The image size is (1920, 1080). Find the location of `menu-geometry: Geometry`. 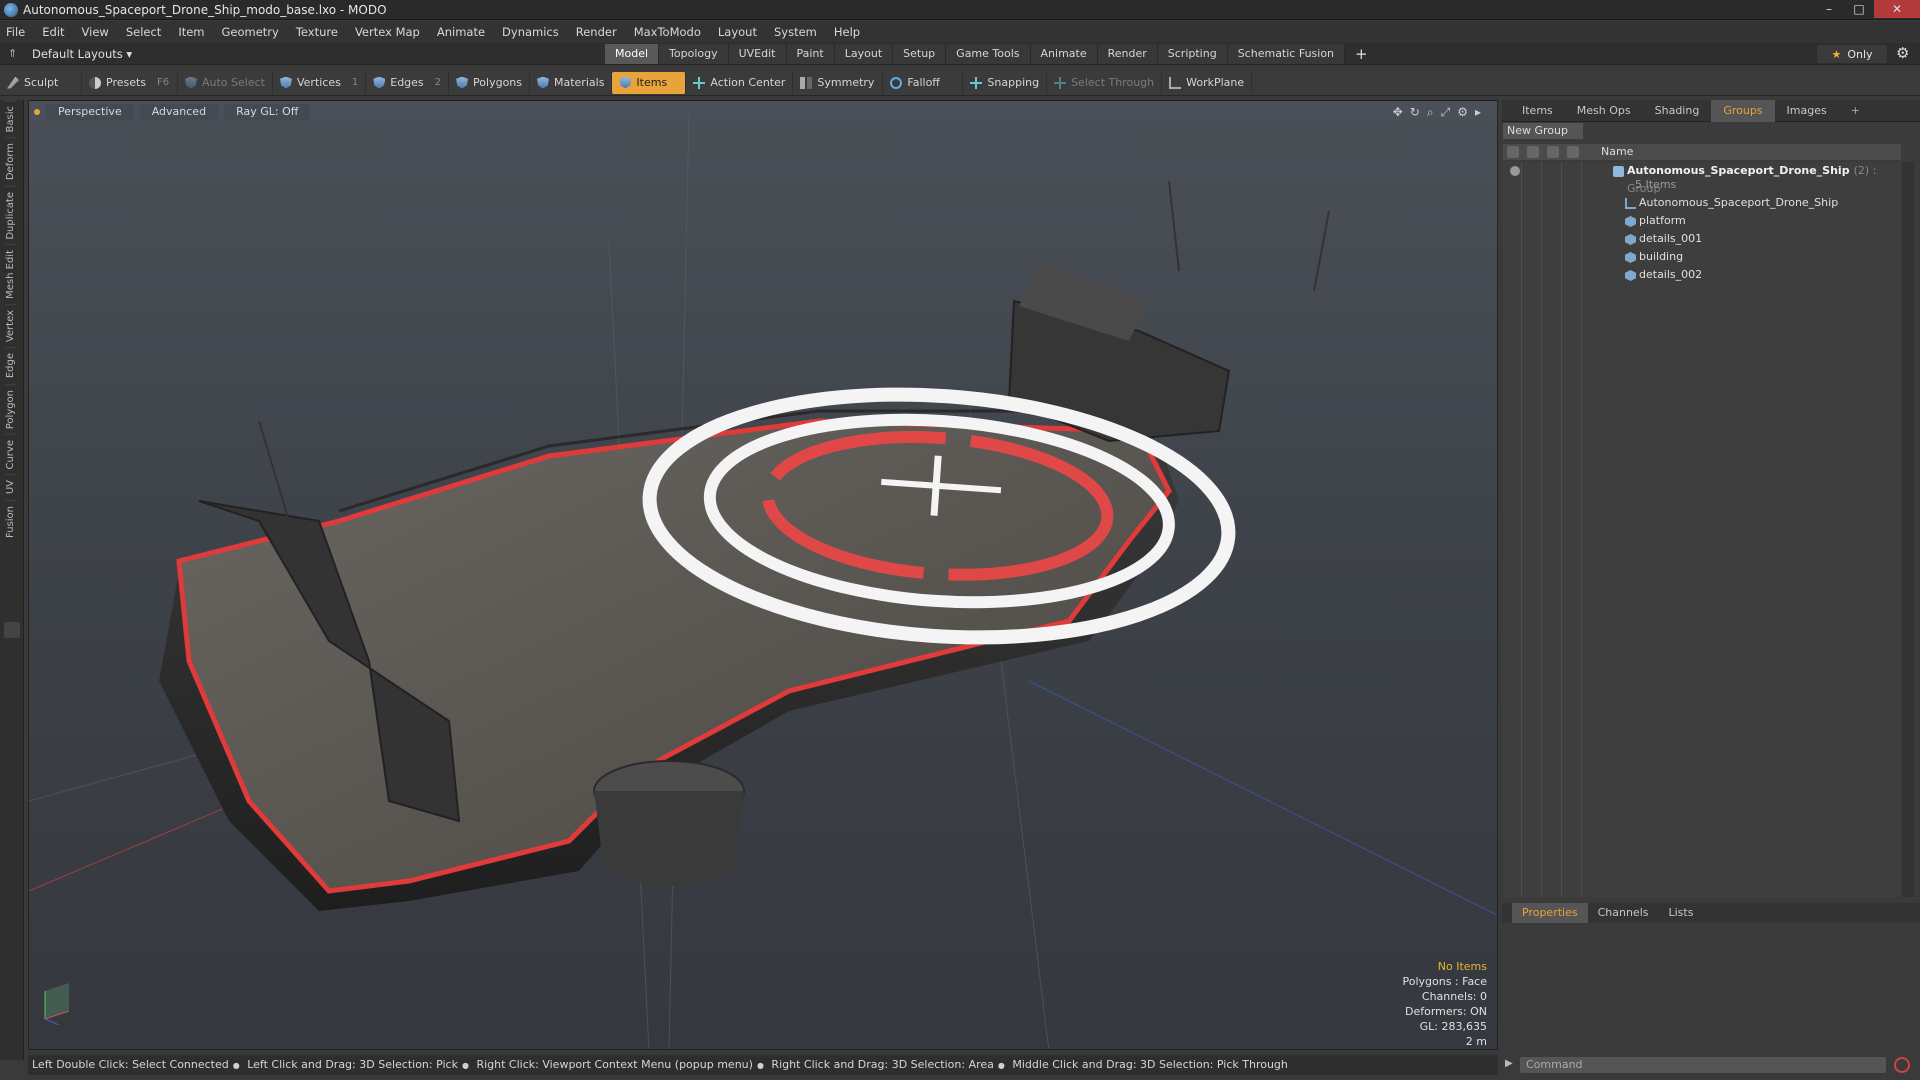

menu-geometry: Geometry is located at coordinates (250, 32).